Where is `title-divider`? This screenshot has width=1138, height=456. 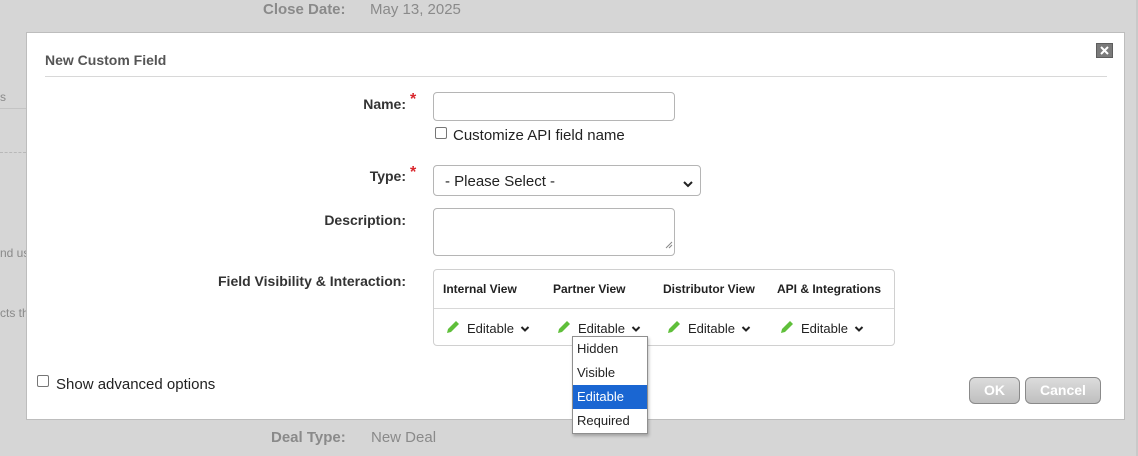 title-divider is located at coordinates (576, 76).